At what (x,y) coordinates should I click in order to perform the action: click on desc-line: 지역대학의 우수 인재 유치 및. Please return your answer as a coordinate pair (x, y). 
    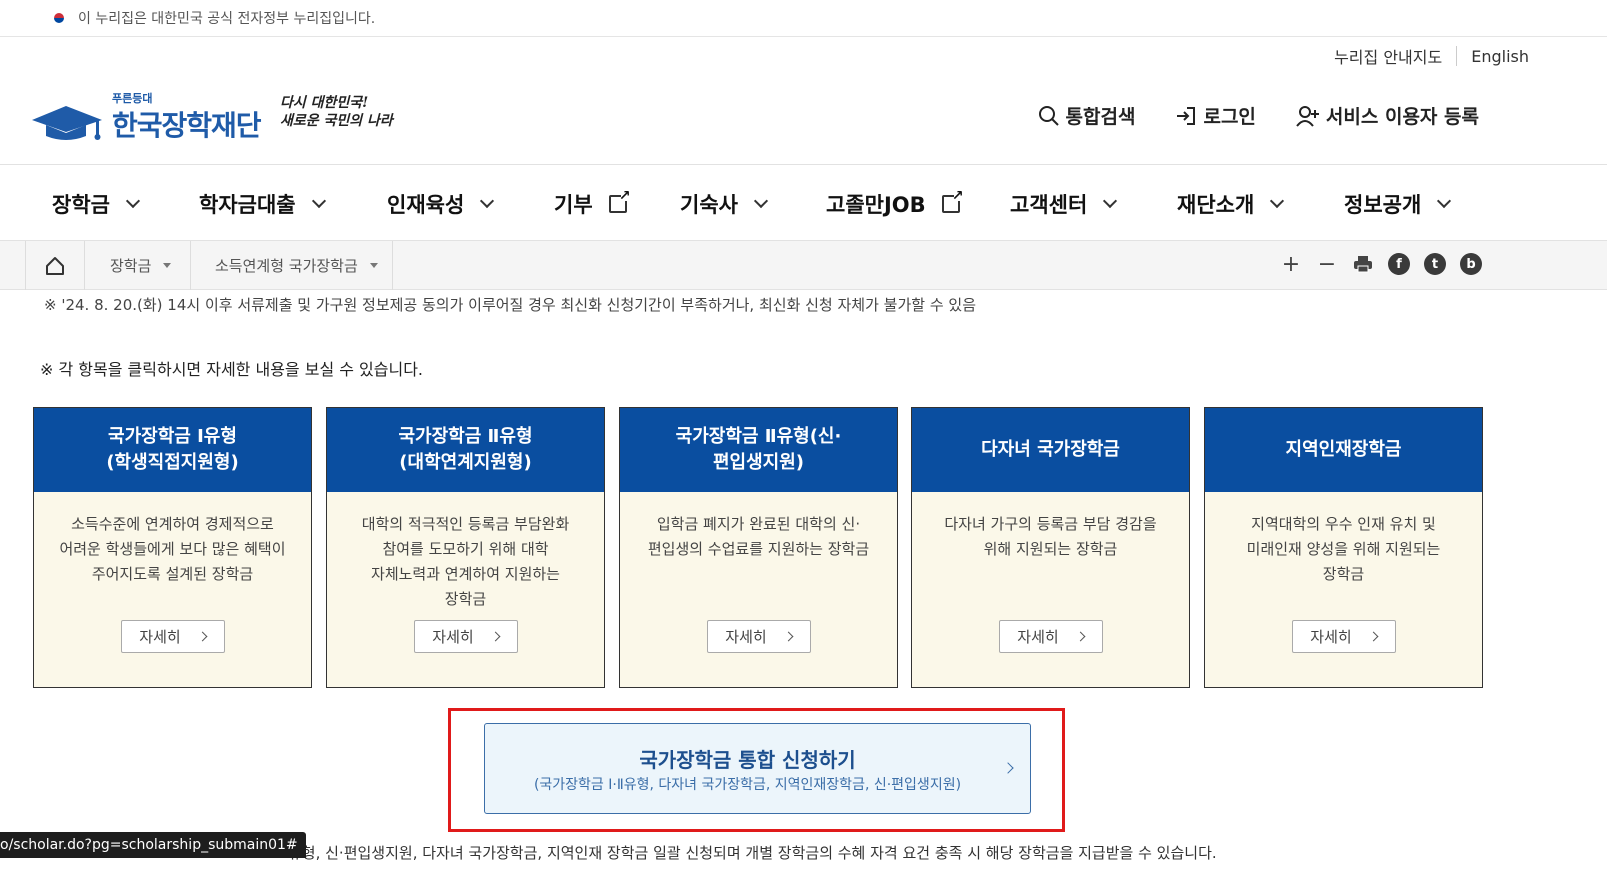
    Looking at the image, I should click on (1343, 524).